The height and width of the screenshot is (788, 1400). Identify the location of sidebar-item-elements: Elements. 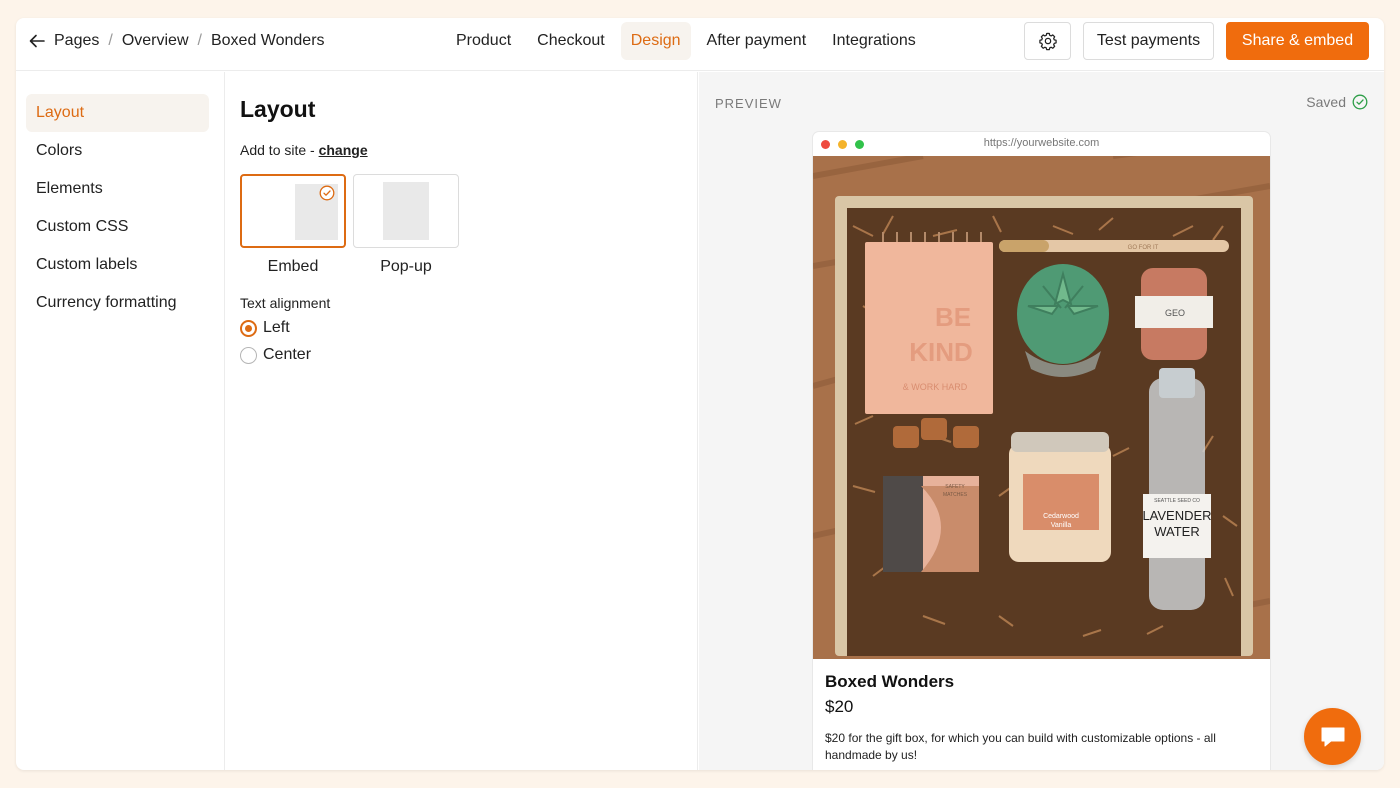
(117, 189).